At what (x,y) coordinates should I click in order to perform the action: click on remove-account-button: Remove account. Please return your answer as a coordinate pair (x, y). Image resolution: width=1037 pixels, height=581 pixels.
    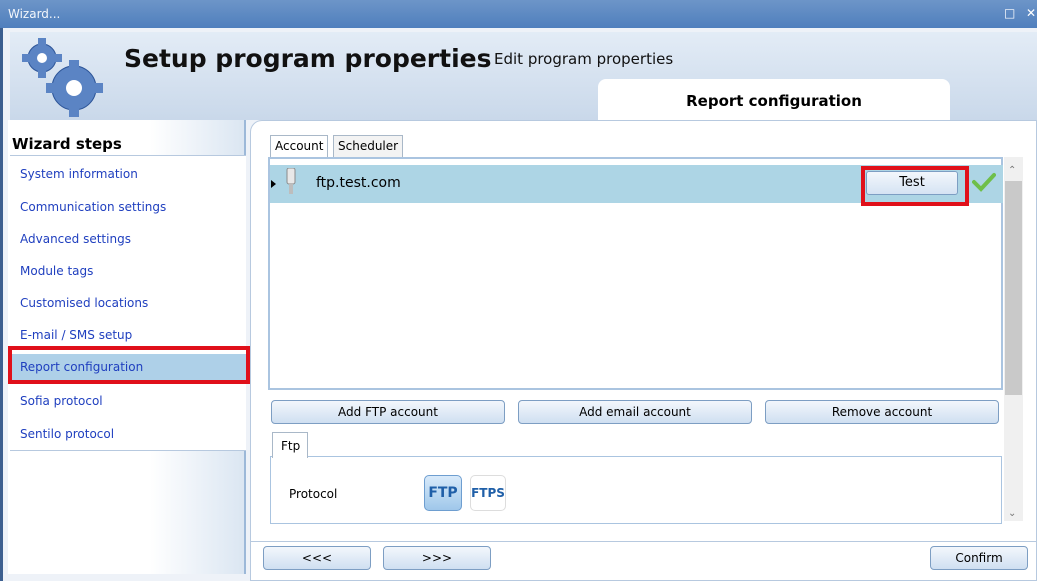
    Looking at the image, I should click on (882, 412).